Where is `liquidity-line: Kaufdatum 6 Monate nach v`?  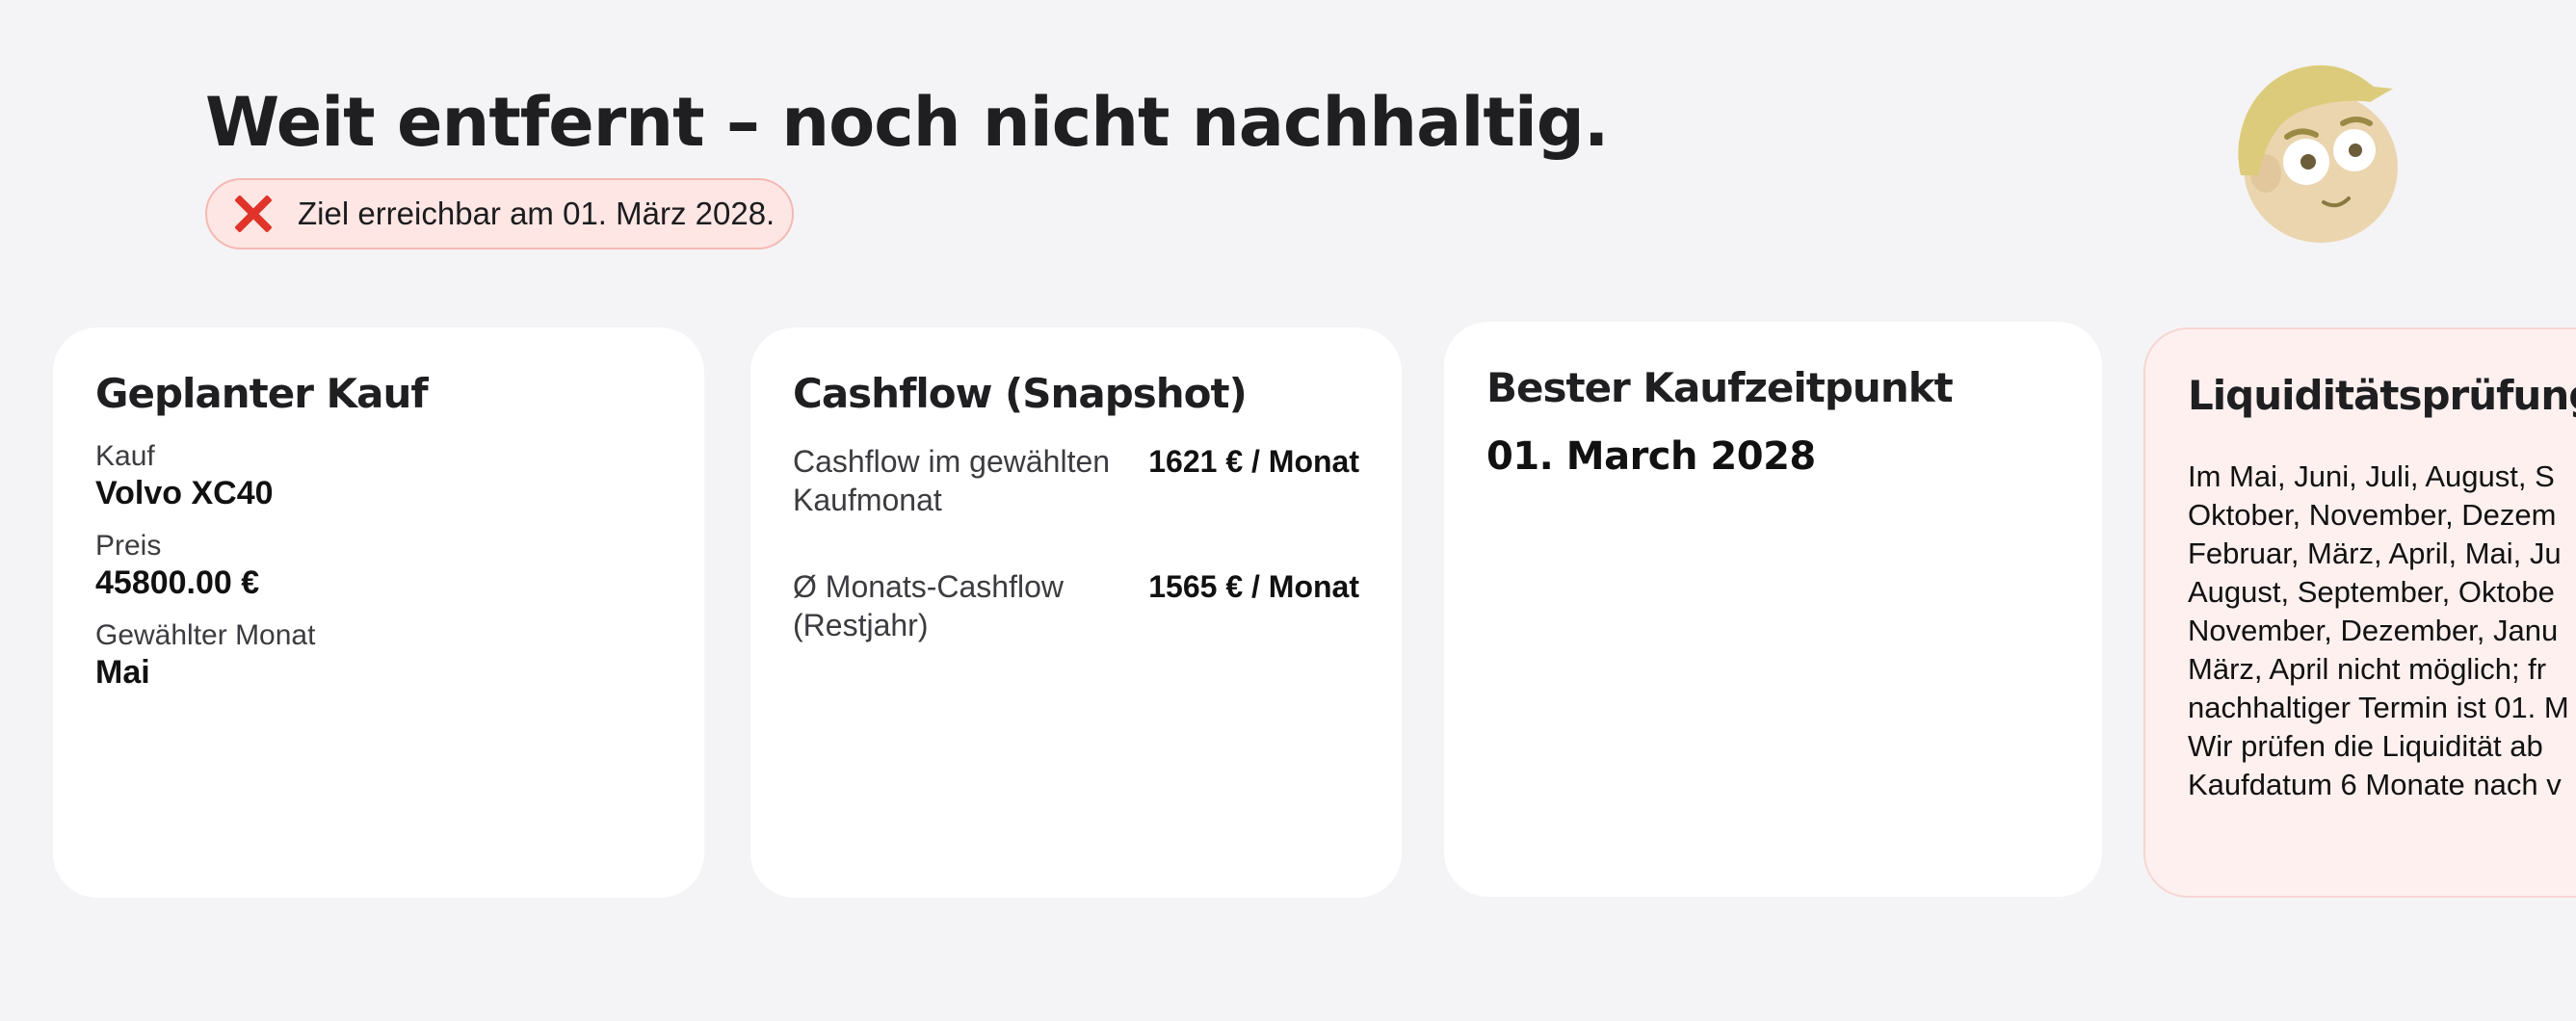
liquidity-line: Kaufdatum 6 Monate nach v is located at coordinates (2375, 784).